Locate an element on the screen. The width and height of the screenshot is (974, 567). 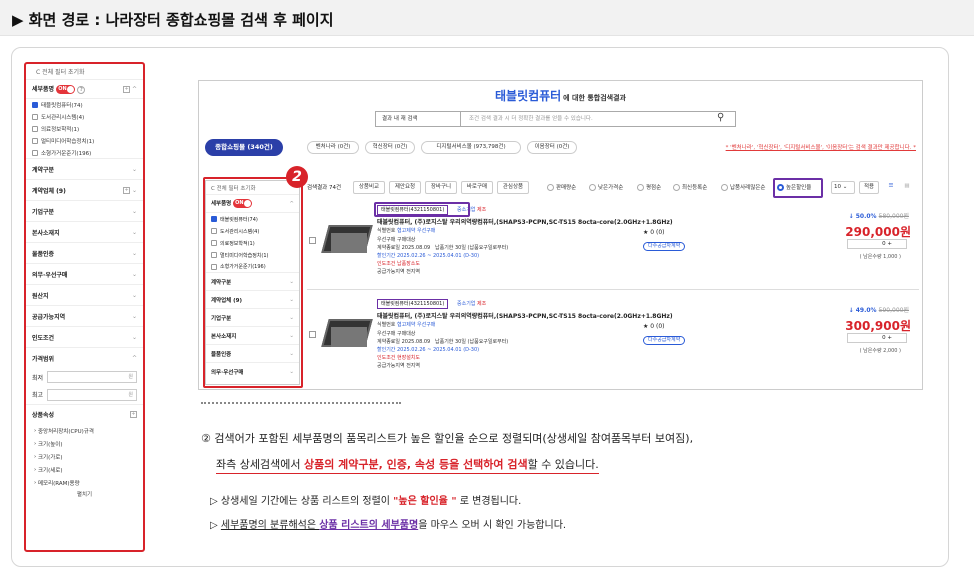
dotted-divider is located at coordinates (301, 403).